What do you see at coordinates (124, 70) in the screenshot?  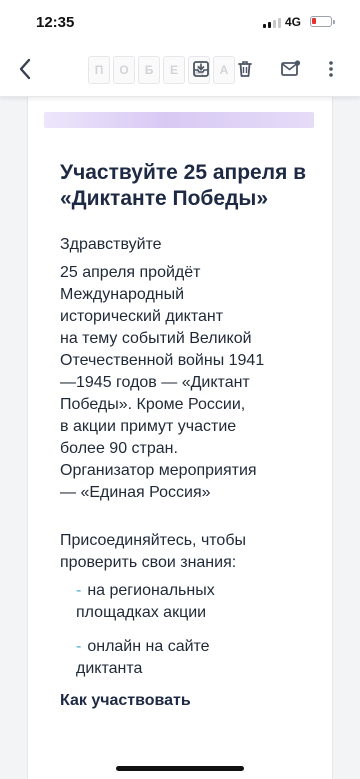 I see `ghost-letter: О` at bounding box center [124, 70].